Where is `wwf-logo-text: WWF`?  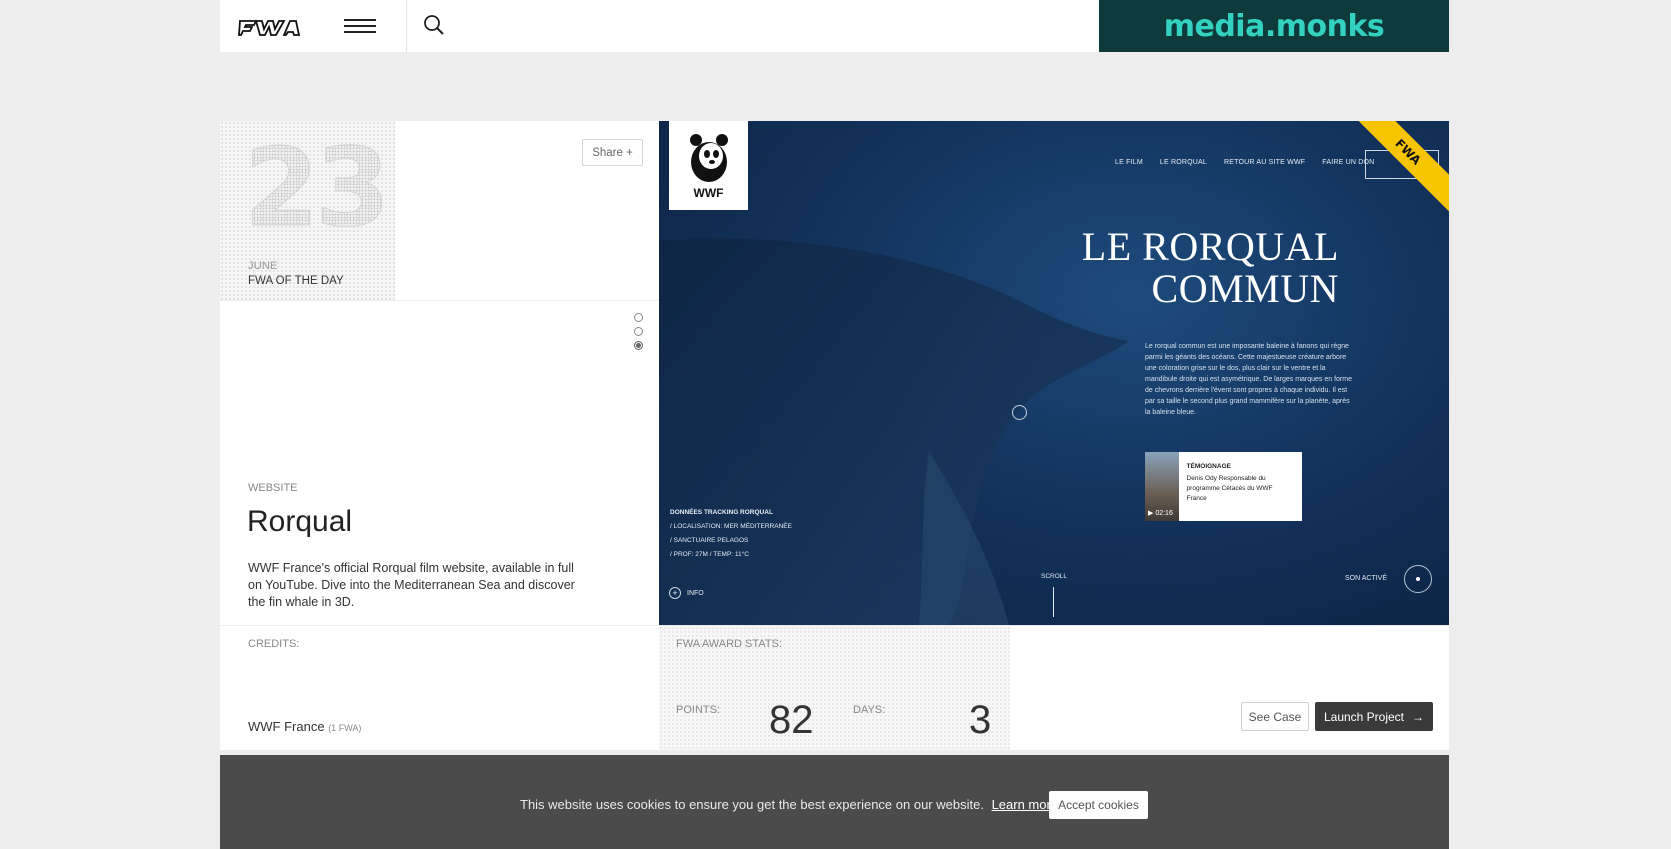
wwf-logo-text: WWF is located at coordinates (708, 192).